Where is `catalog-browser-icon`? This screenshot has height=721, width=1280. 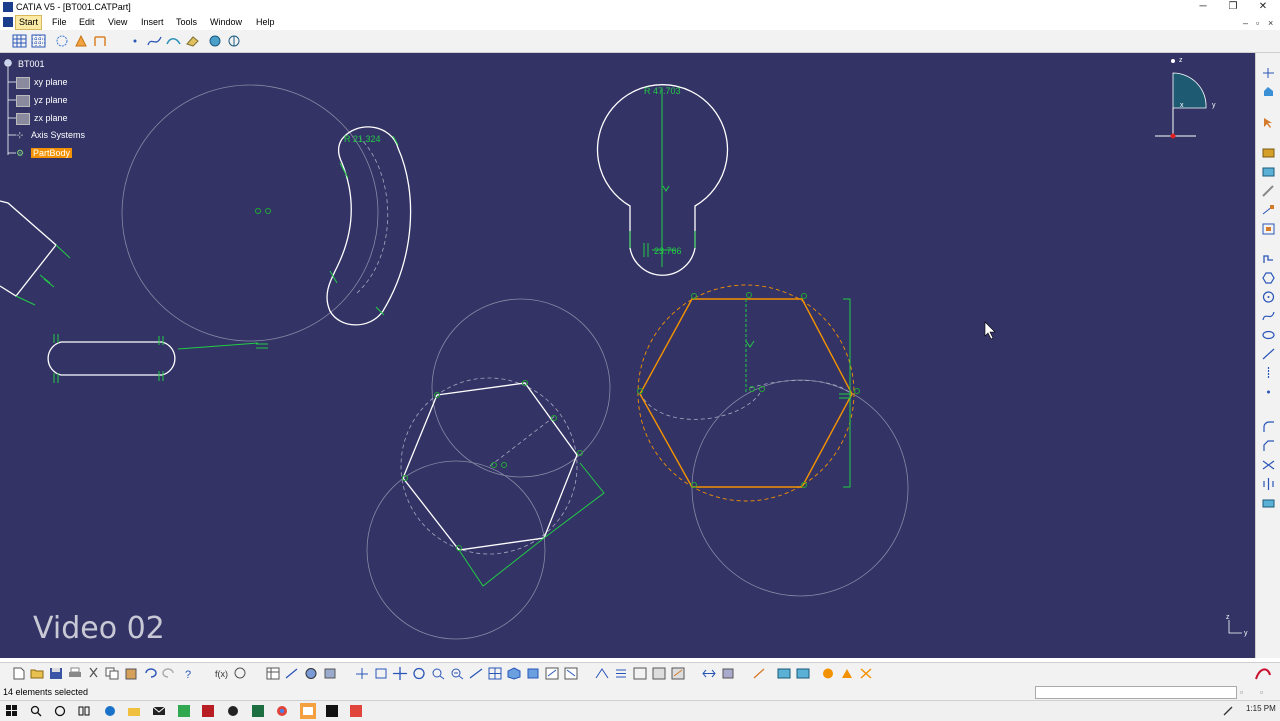 catalog-browser-icon is located at coordinates (803, 673).